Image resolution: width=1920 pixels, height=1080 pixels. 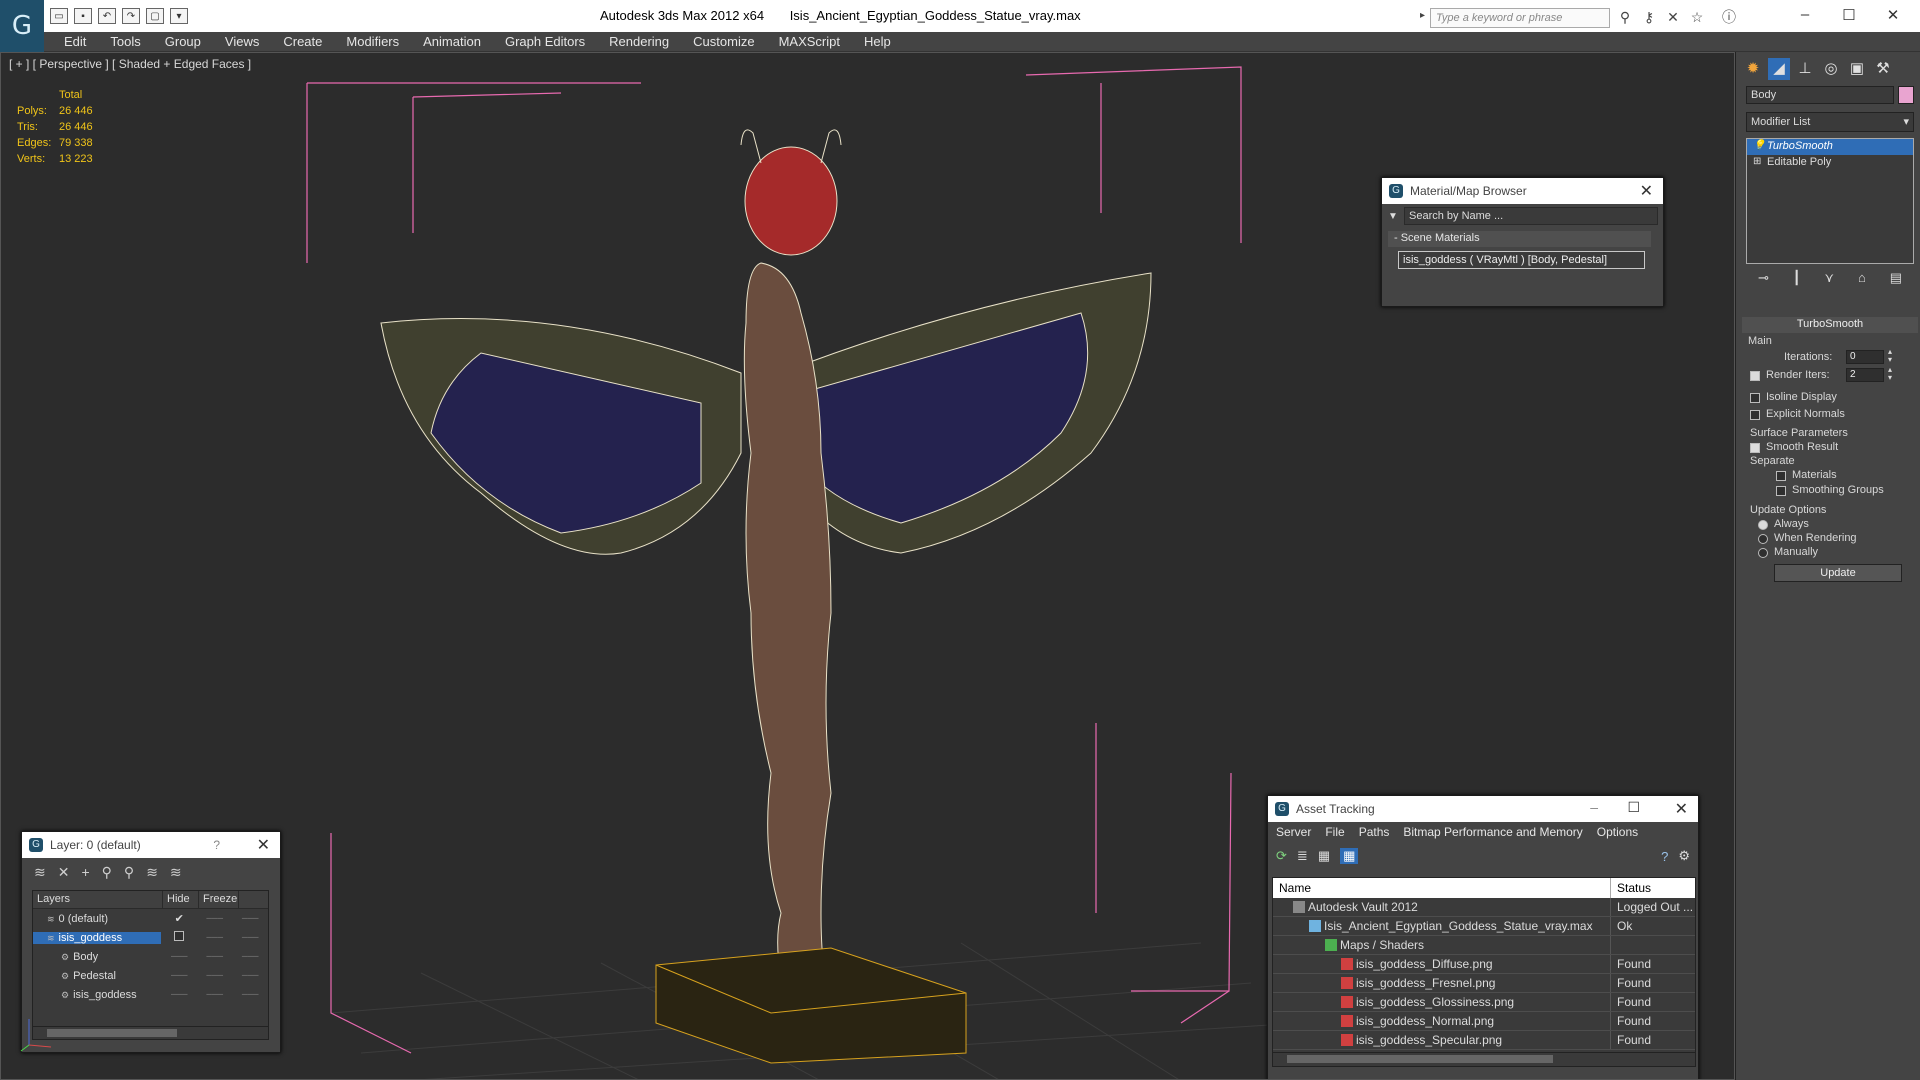 What do you see at coordinates (1393, 216) in the screenshot?
I see `filter-dropdown-icon: ▼` at bounding box center [1393, 216].